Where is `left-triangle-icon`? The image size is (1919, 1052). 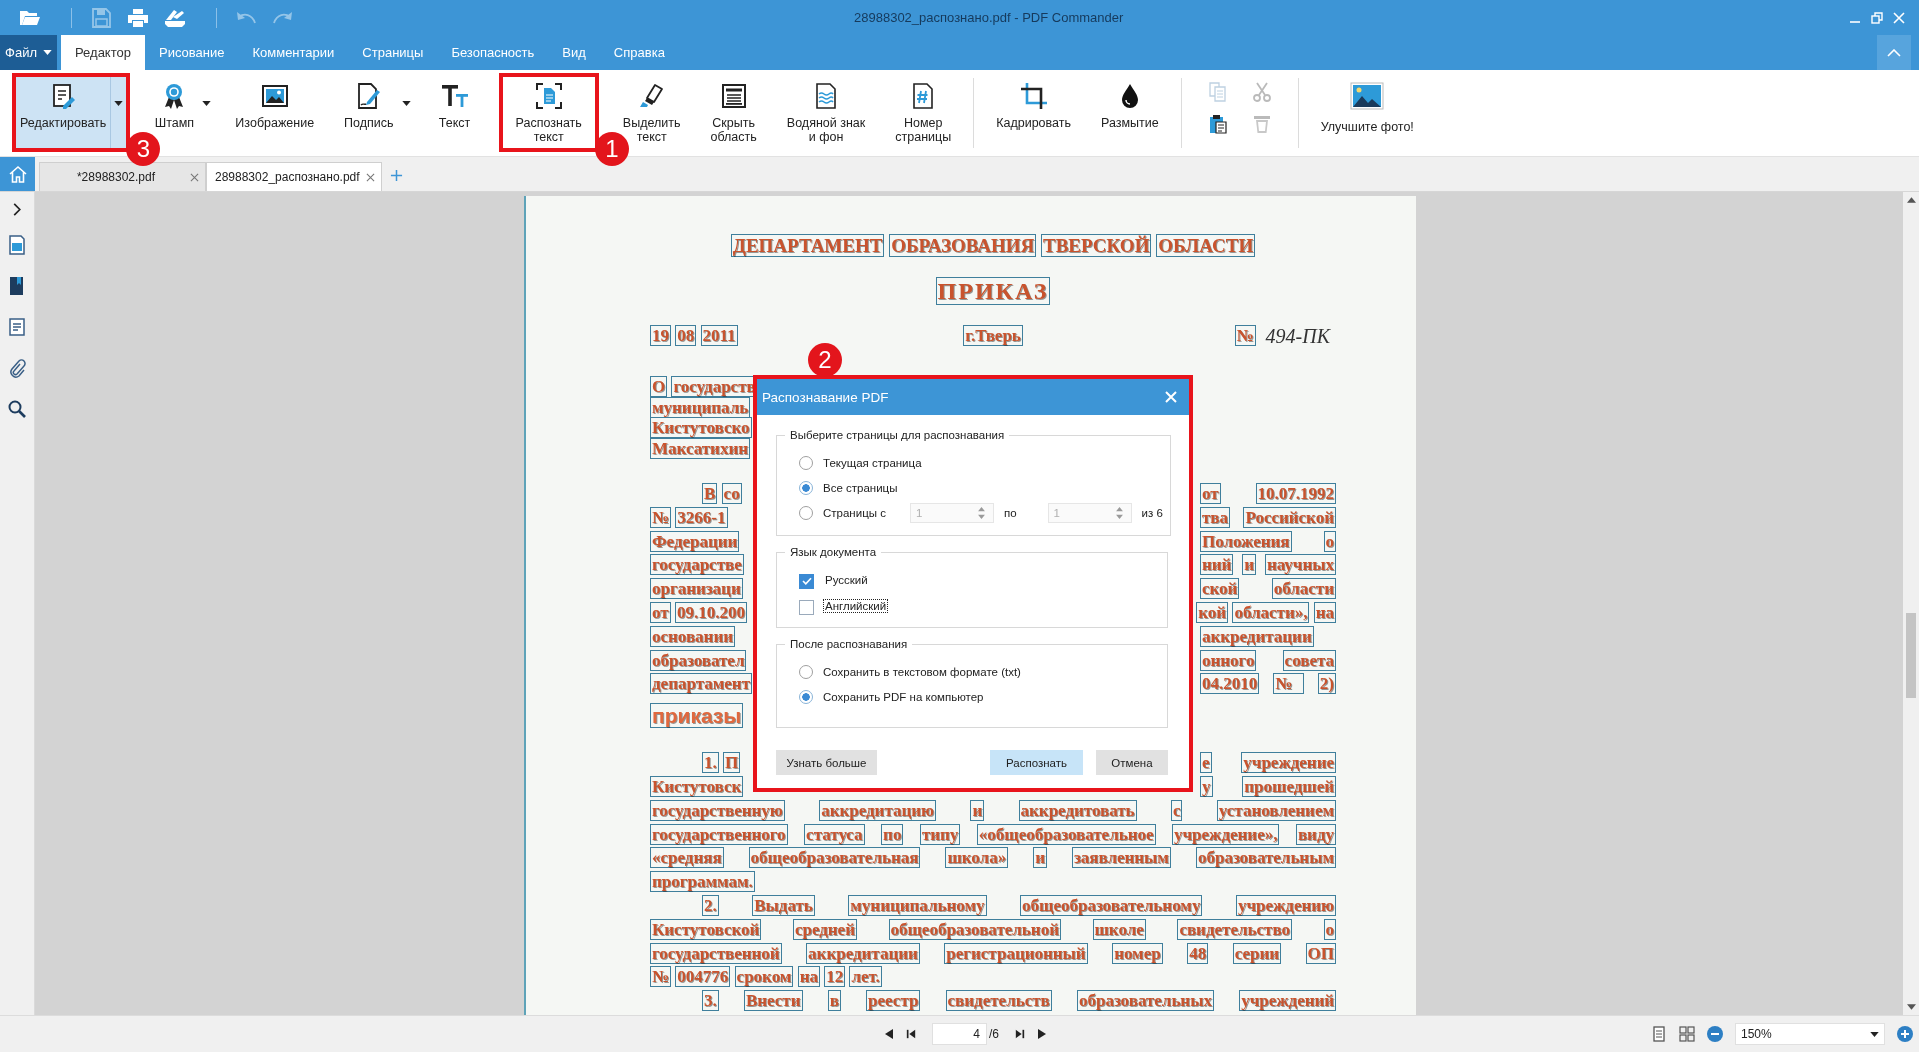
left-triangle-icon is located at coordinates (889, 1034).